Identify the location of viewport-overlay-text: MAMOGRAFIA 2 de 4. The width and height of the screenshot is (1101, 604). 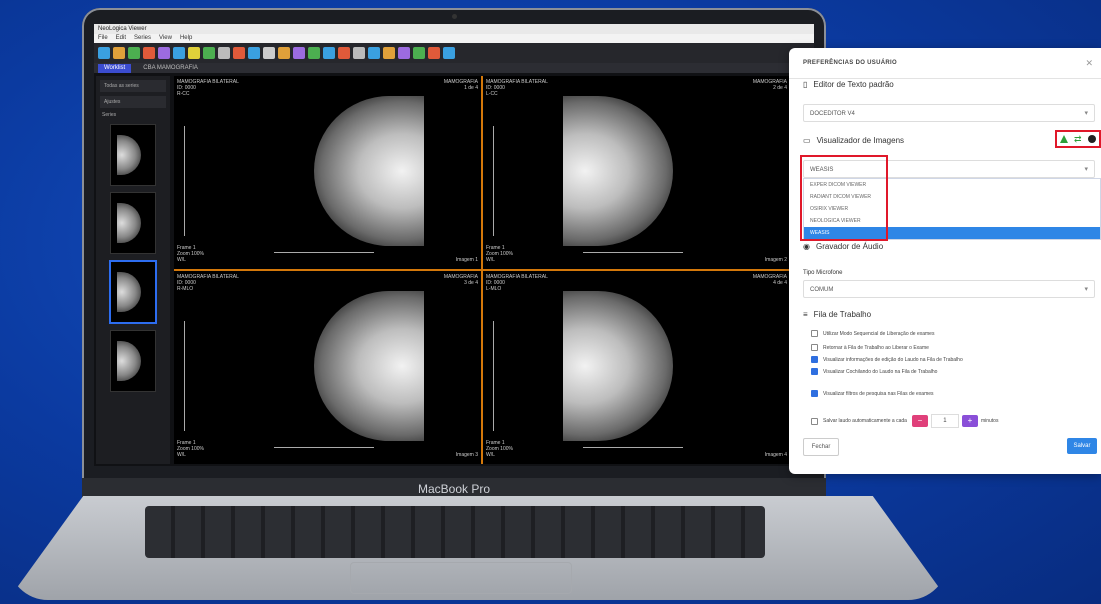
(769, 85).